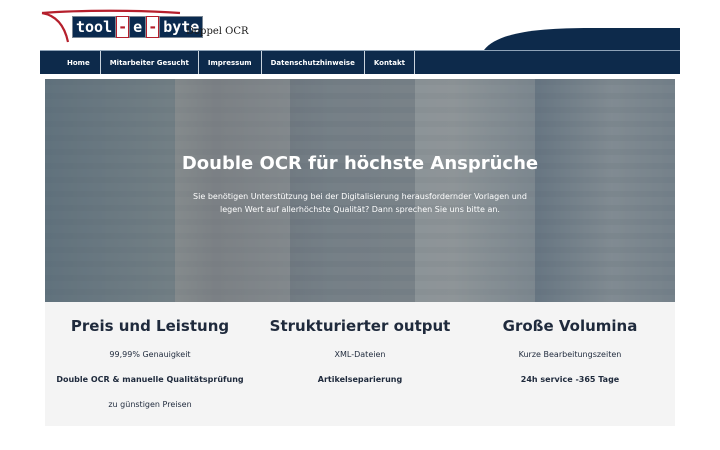  I want to click on feature-text-bold: Double OCR & manuelle Qualitätsprüfung, so click(150, 379).